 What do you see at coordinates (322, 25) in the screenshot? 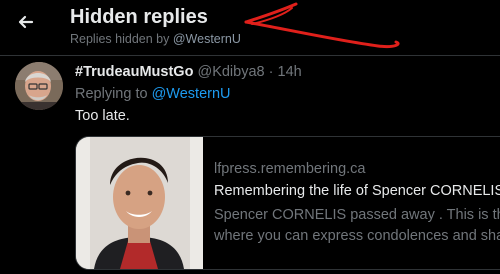
I see `red-arrow-annotation` at bounding box center [322, 25].